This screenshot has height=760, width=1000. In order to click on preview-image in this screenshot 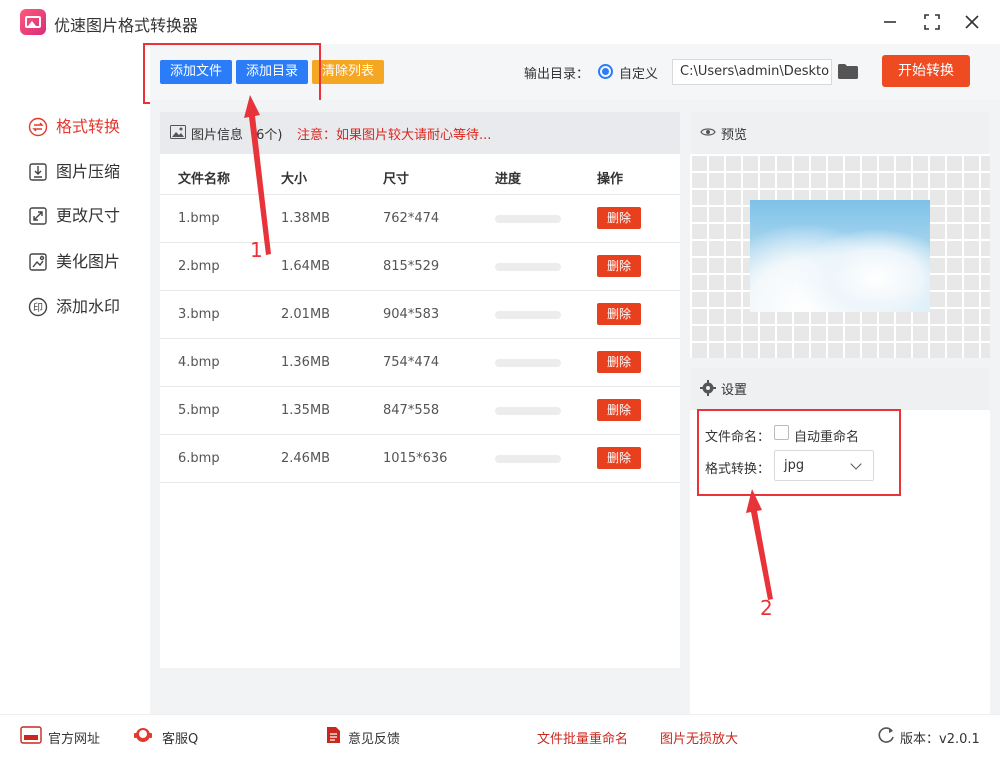, I will do `click(840, 256)`.